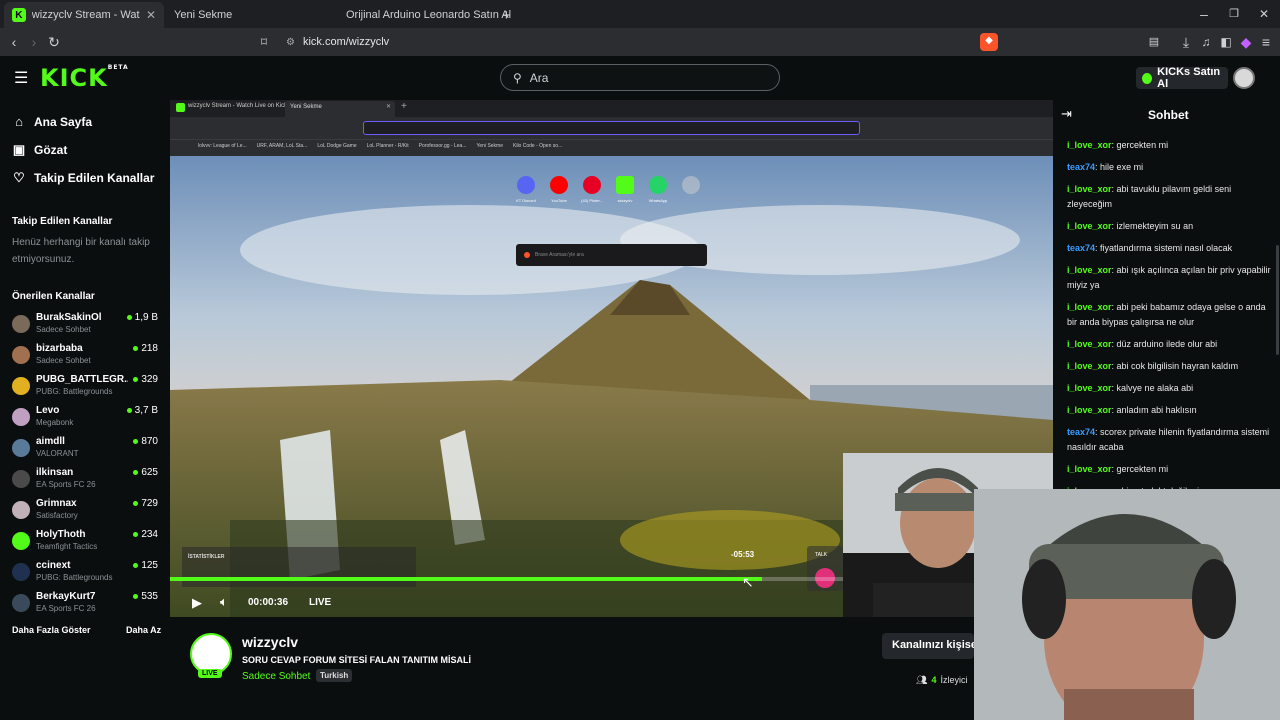 This screenshot has width=1280, height=720. Describe the element at coordinates (429, 15) in the screenshot. I see `tab-title: Orijinal Arduino Leonardo Satın Al` at that location.